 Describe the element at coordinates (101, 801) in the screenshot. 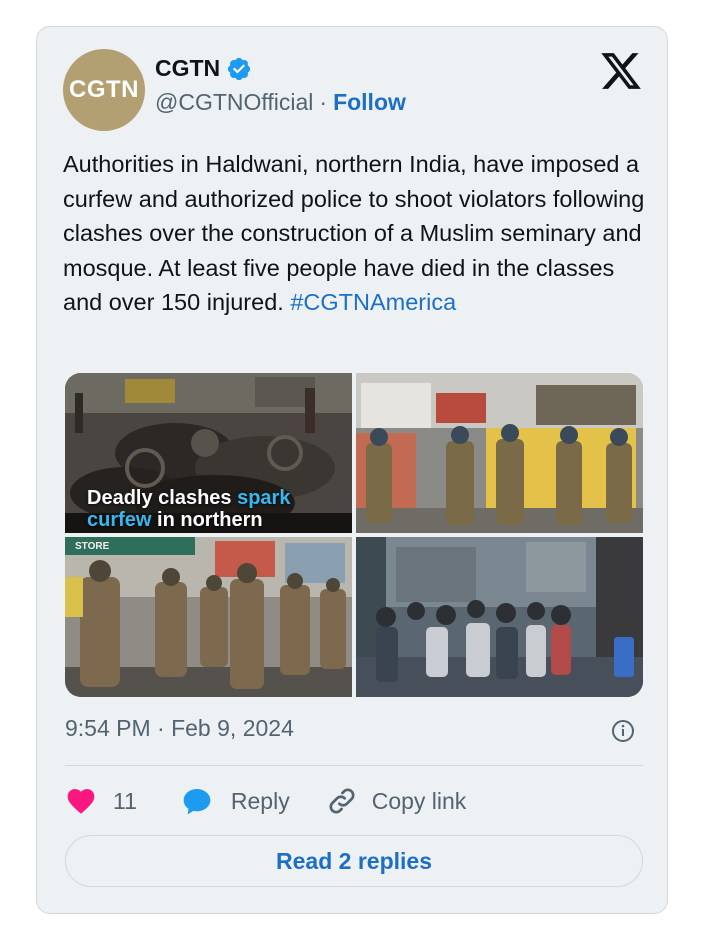

I see `like-button: 11` at that location.